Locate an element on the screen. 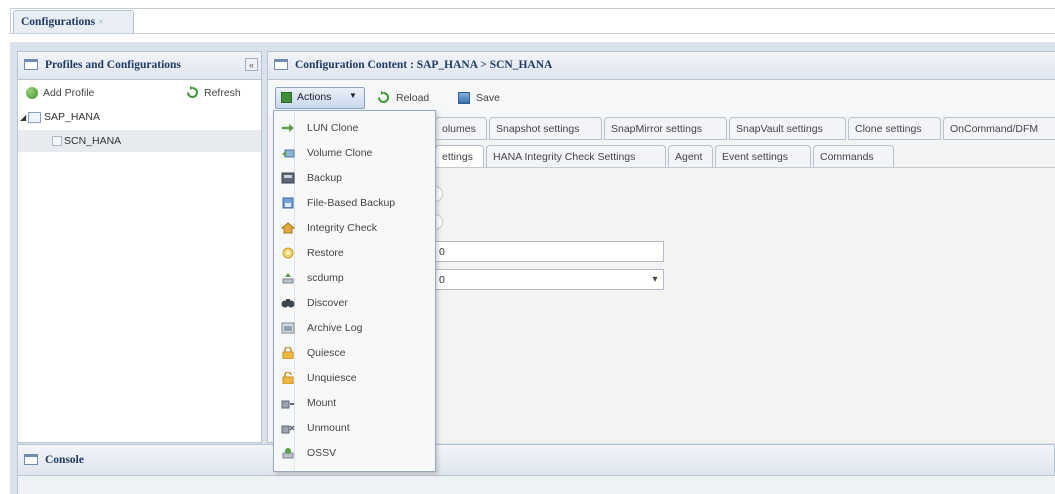 The width and height of the screenshot is (1055, 494). tab-event-settings: Event settings is located at coordinates (763, 156).